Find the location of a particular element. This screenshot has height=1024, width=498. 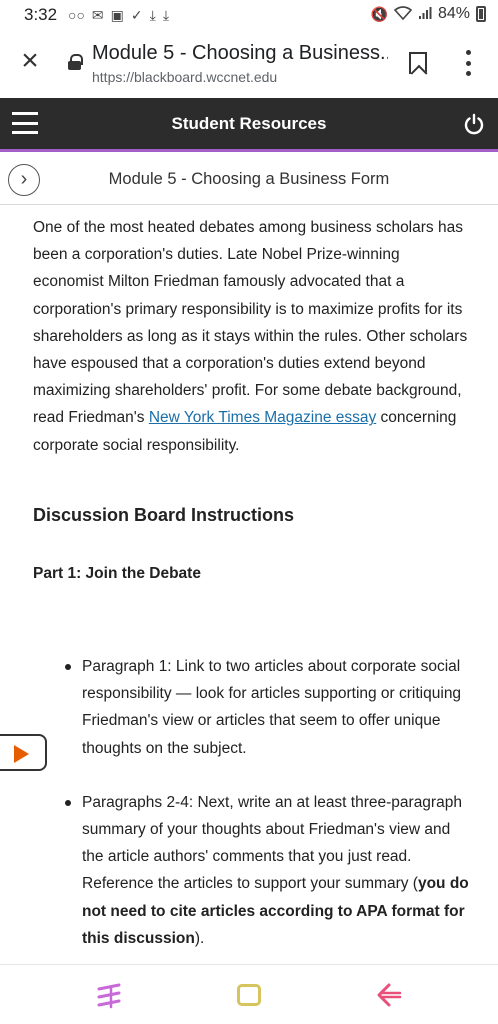

close-icon: × is located at coordinates (30, 62).